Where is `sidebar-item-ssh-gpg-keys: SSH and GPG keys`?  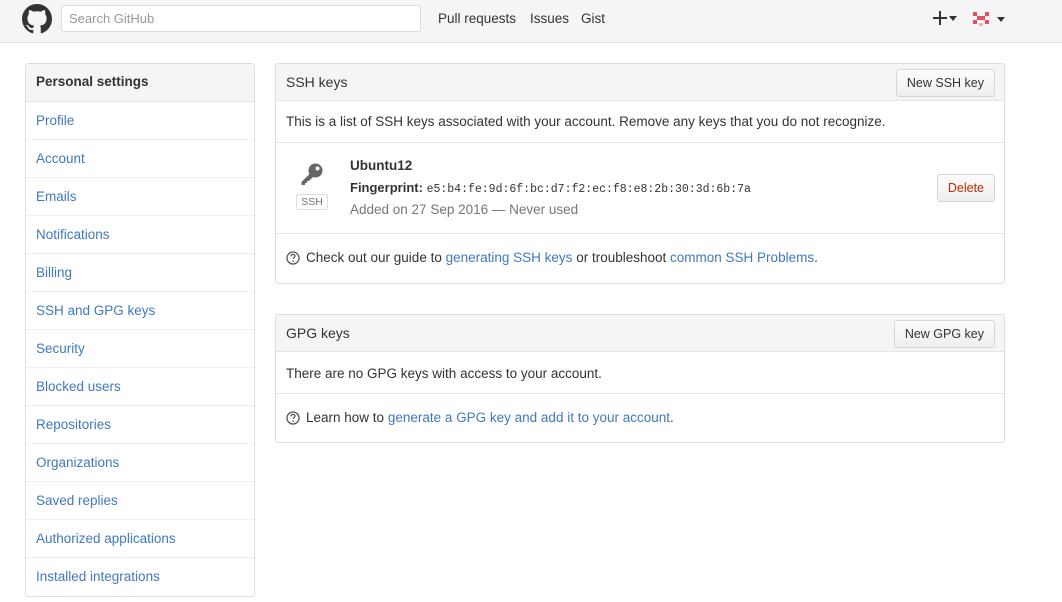
sidebar-item-ssh-gpg-keys: SSH and GPG keys is located at coordinates (140, 311).